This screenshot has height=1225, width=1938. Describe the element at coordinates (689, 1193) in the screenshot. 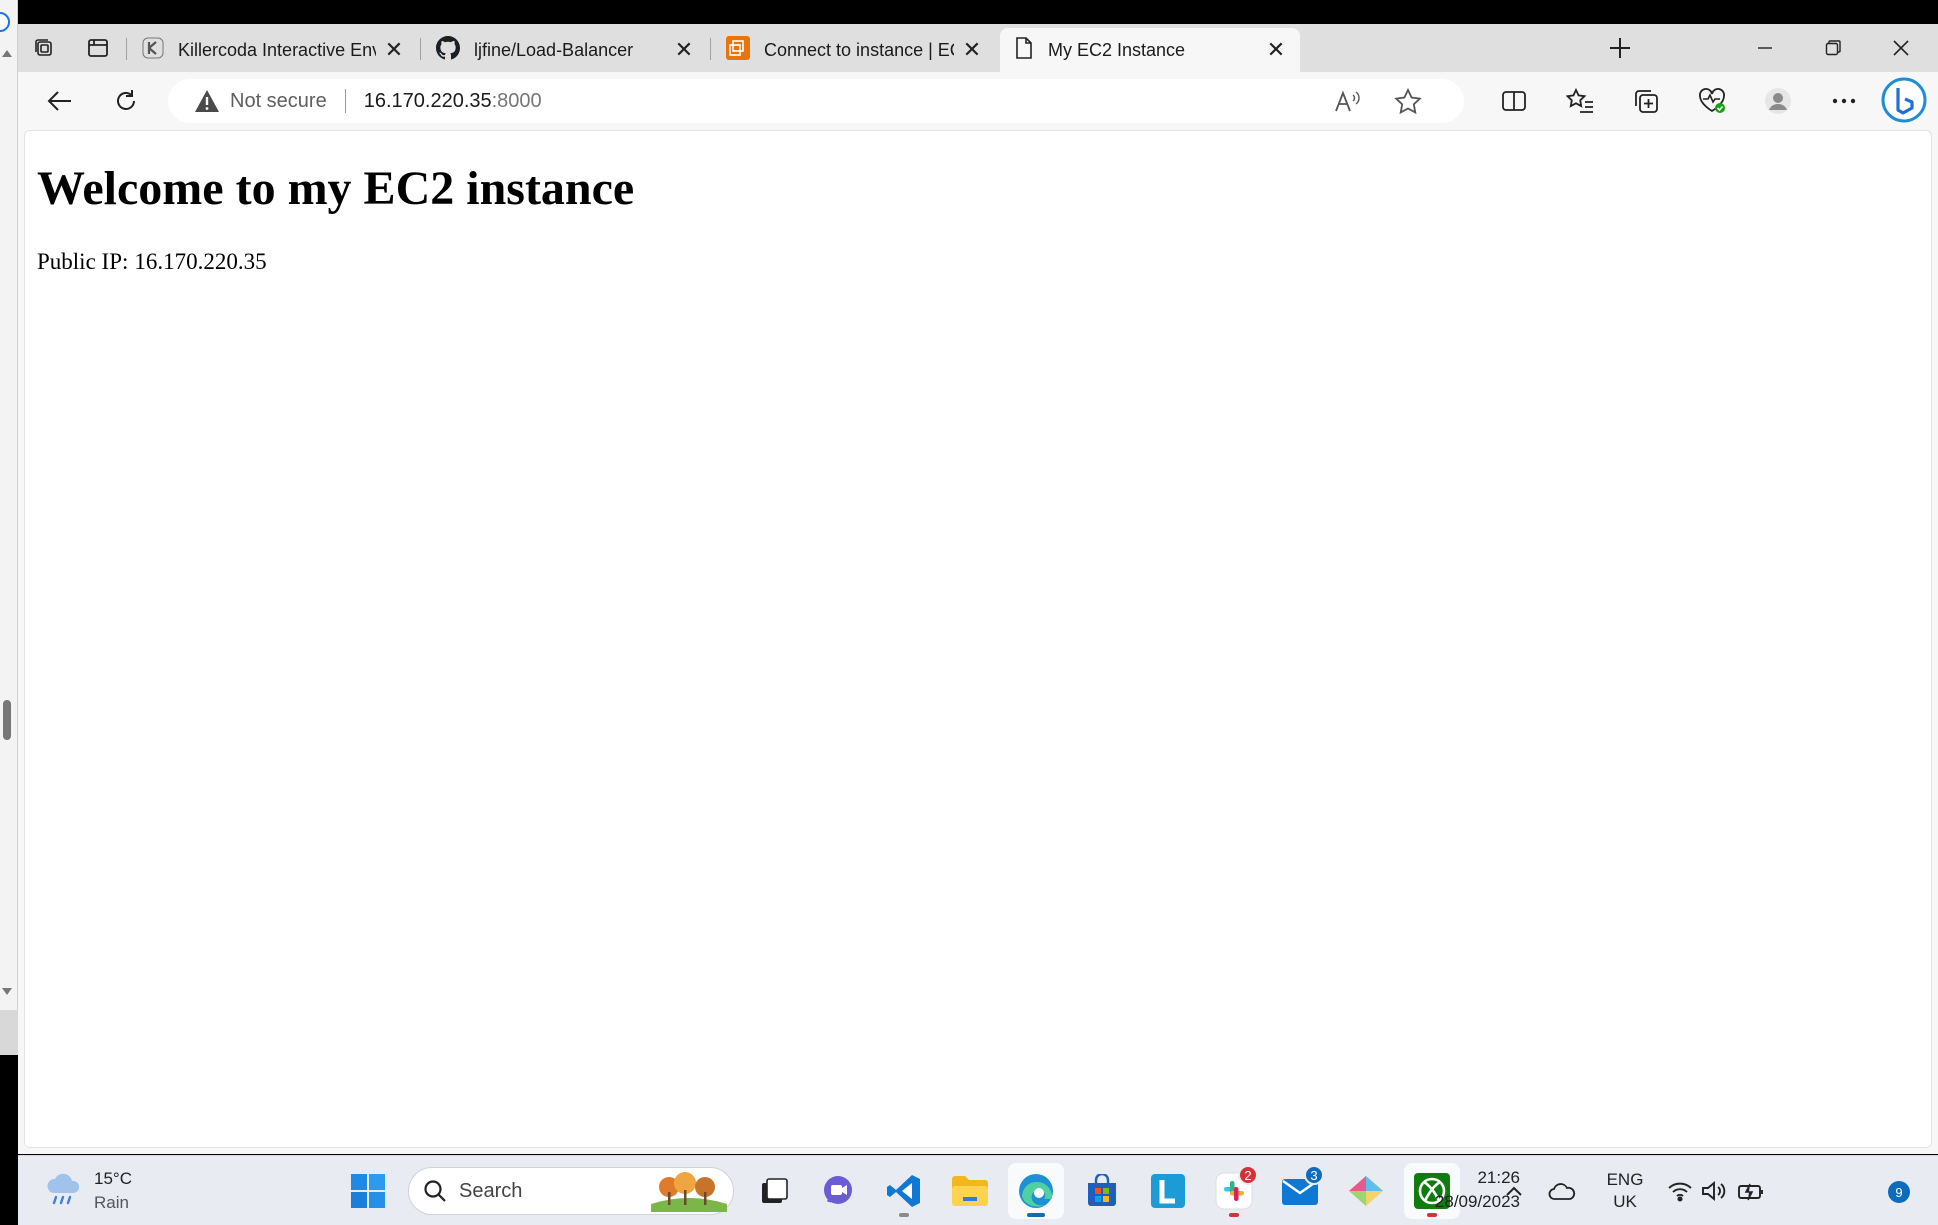

I see `search-highlight-icon` at that location.